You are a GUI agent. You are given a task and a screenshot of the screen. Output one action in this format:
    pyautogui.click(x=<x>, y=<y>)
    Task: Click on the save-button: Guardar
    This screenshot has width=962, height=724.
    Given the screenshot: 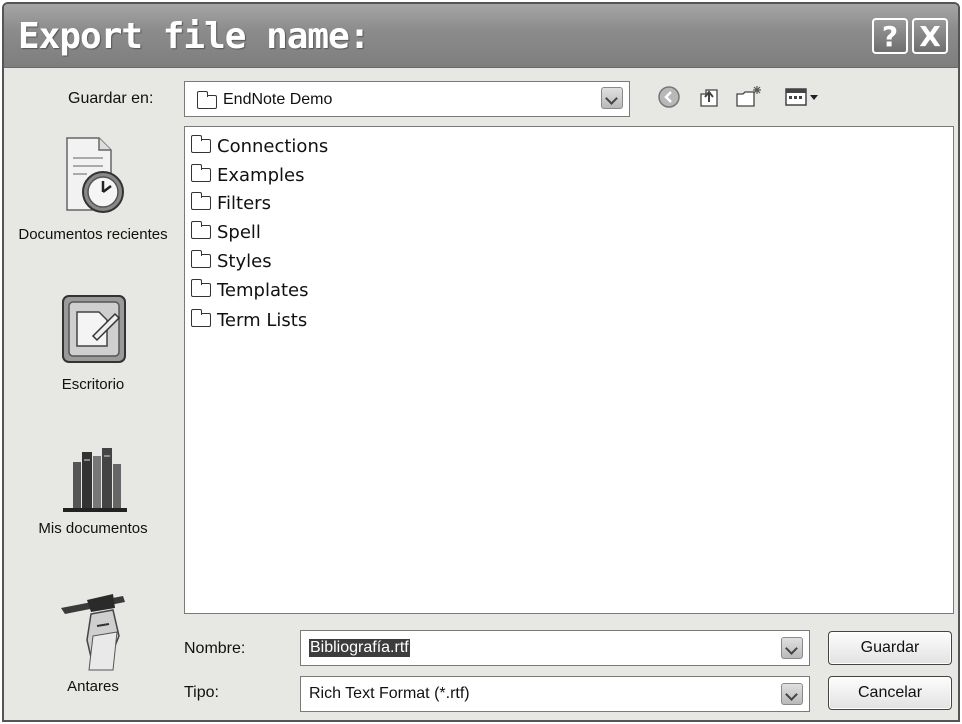 What is the action you would take?
    pyautogui.click(x=890, y=648)
    